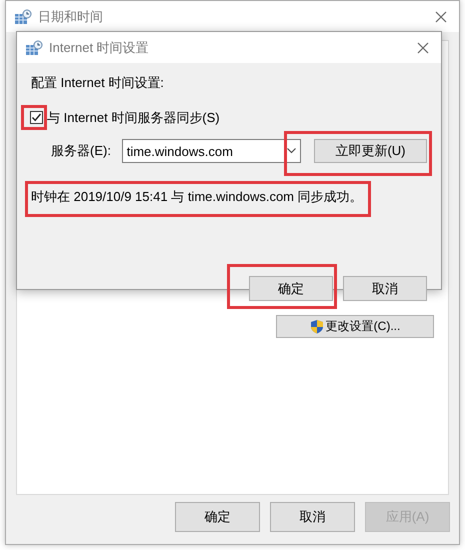 This screenshot has height=550, width=465. I want to click on window-title: 日期和时间, so click(71, 17).